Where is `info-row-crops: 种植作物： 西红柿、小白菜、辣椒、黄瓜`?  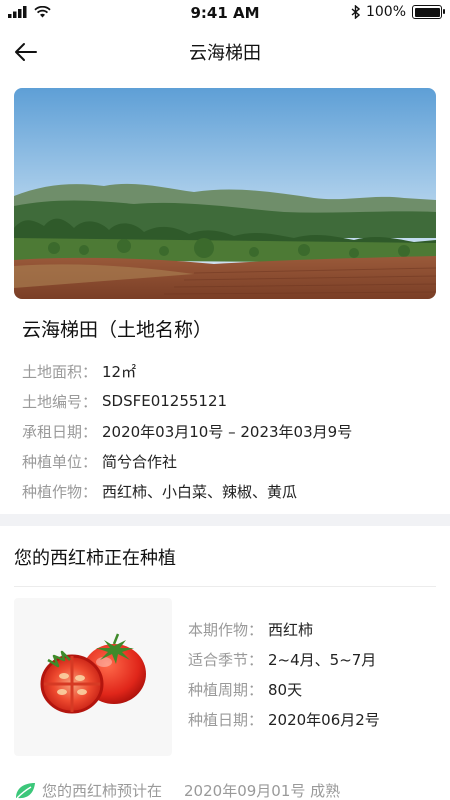
info-row-crops: 种植作物： 西红柿、小白菜、辣椒、黄瓜 is located at coordinates (187, 491).